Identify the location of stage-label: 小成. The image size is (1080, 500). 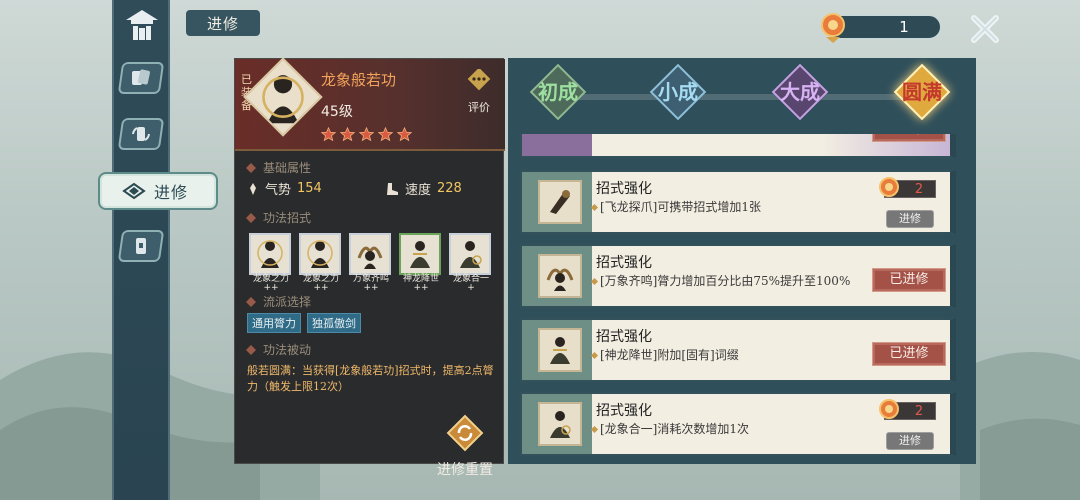
(678, 92).